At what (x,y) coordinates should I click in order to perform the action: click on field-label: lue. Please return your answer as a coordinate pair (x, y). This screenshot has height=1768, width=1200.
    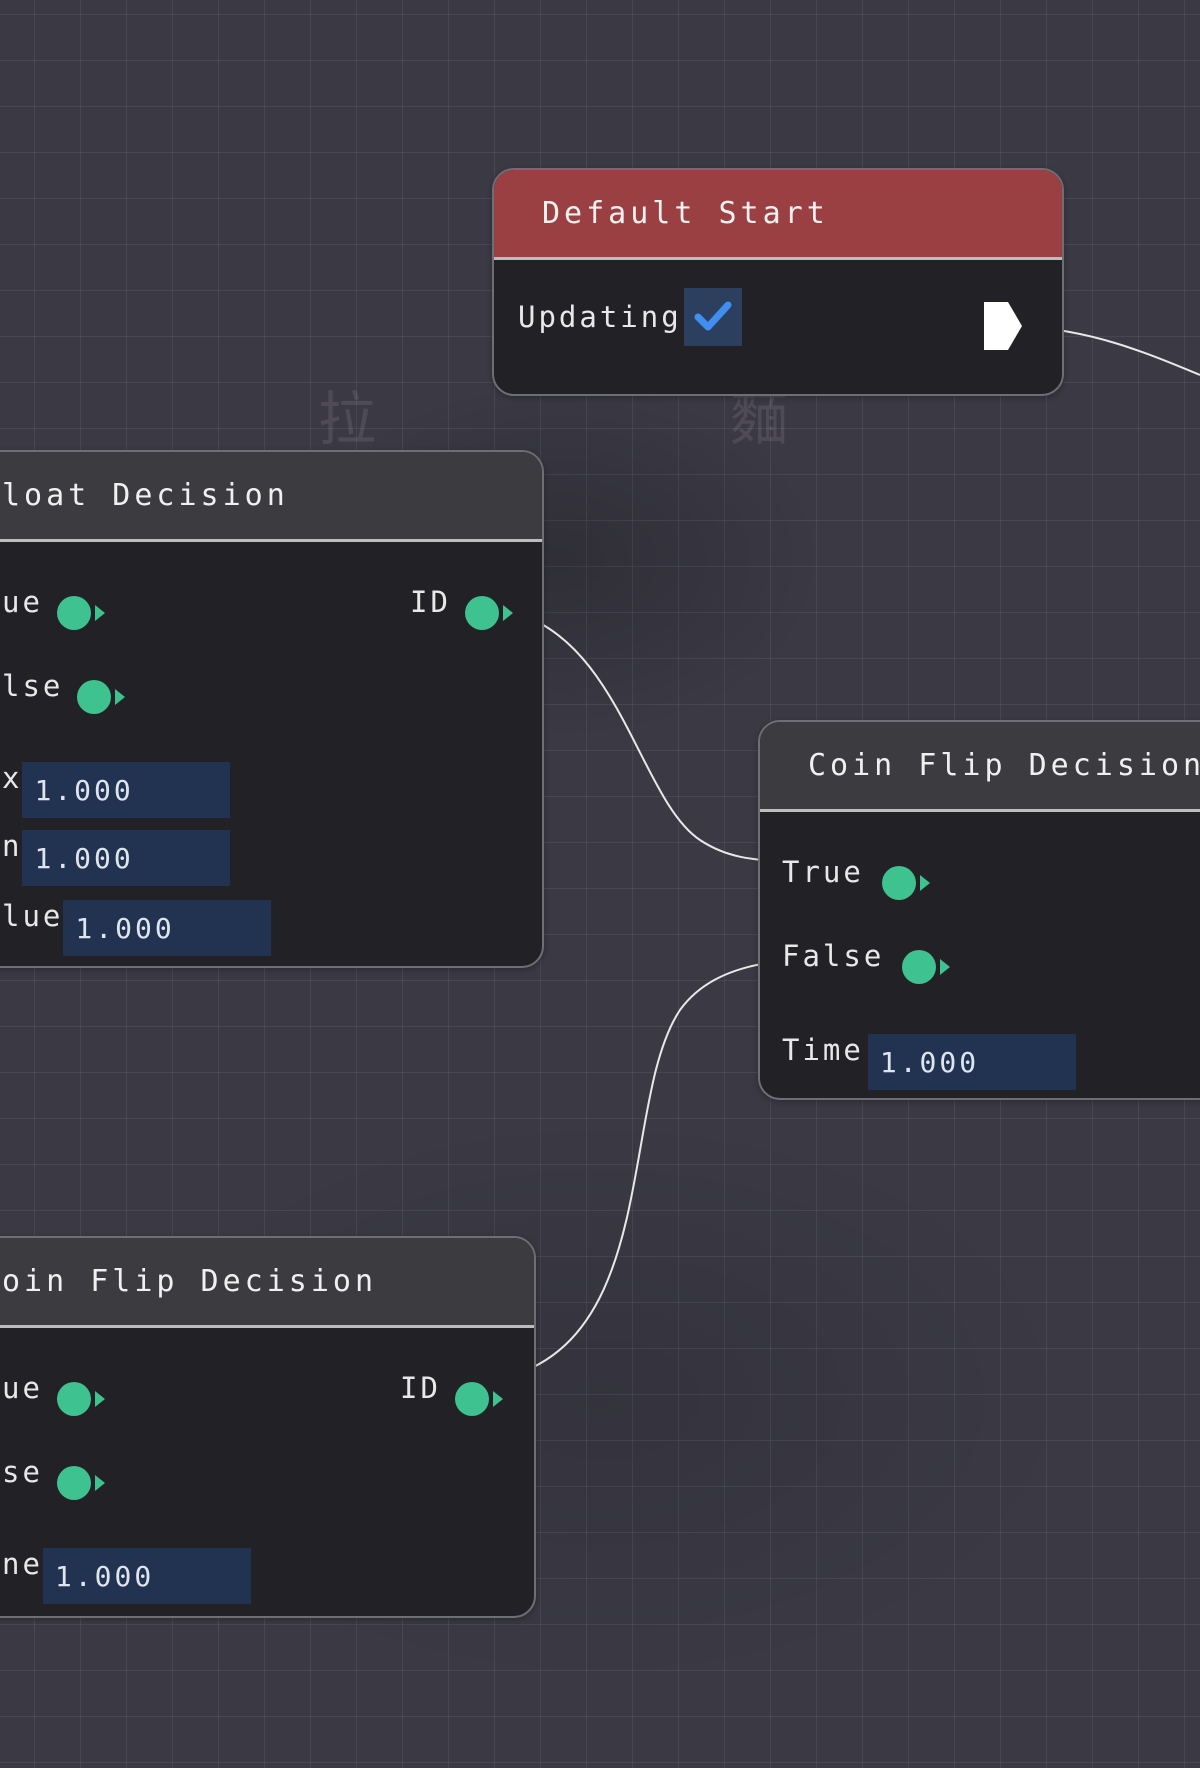
    Looking at the image, I should click on (33, 916).